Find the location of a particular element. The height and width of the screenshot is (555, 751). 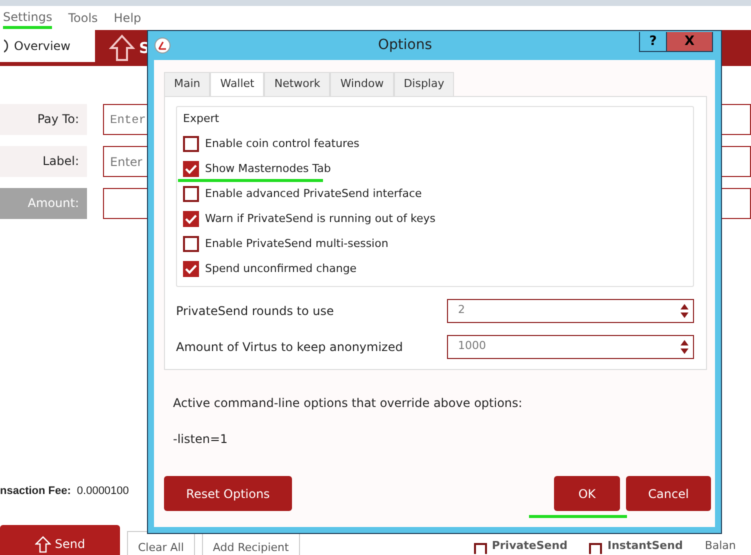

spinbox-label: Amount of Virtus to keep anonymized is located at coordinates (290, 347).